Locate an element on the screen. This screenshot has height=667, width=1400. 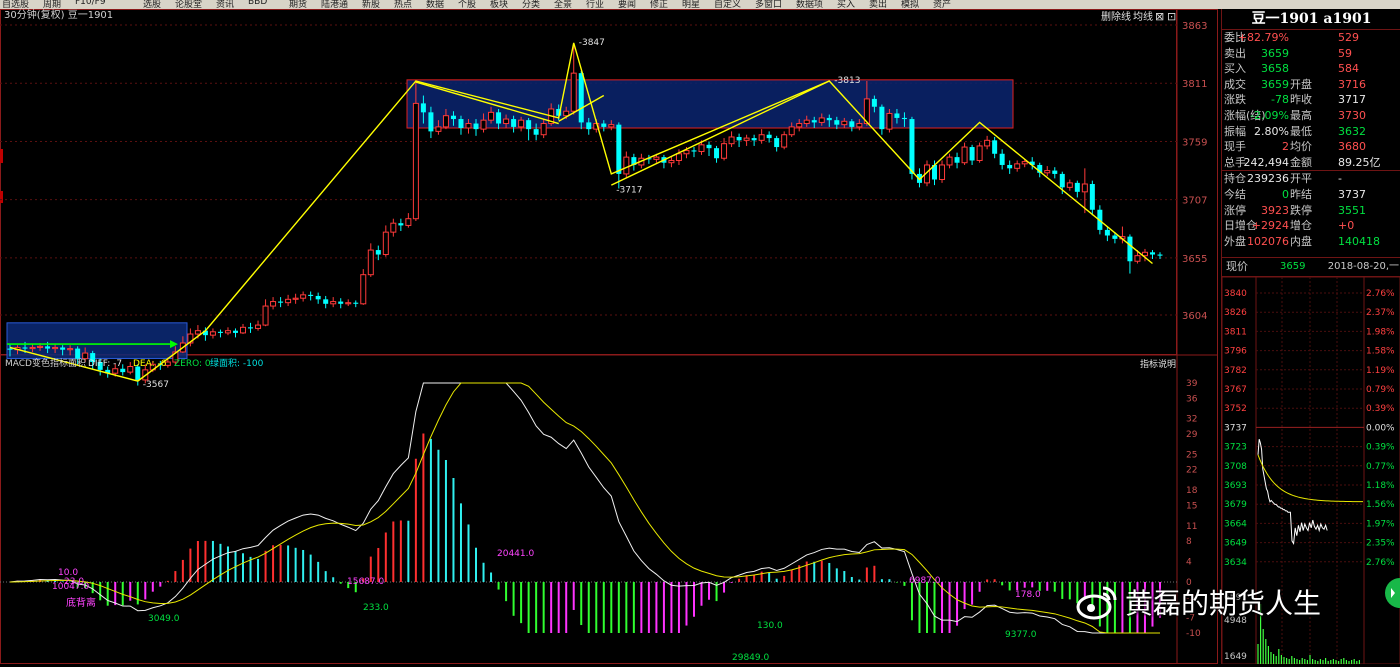
toolbar-item: 明星 is located at coordinates (691, 4).